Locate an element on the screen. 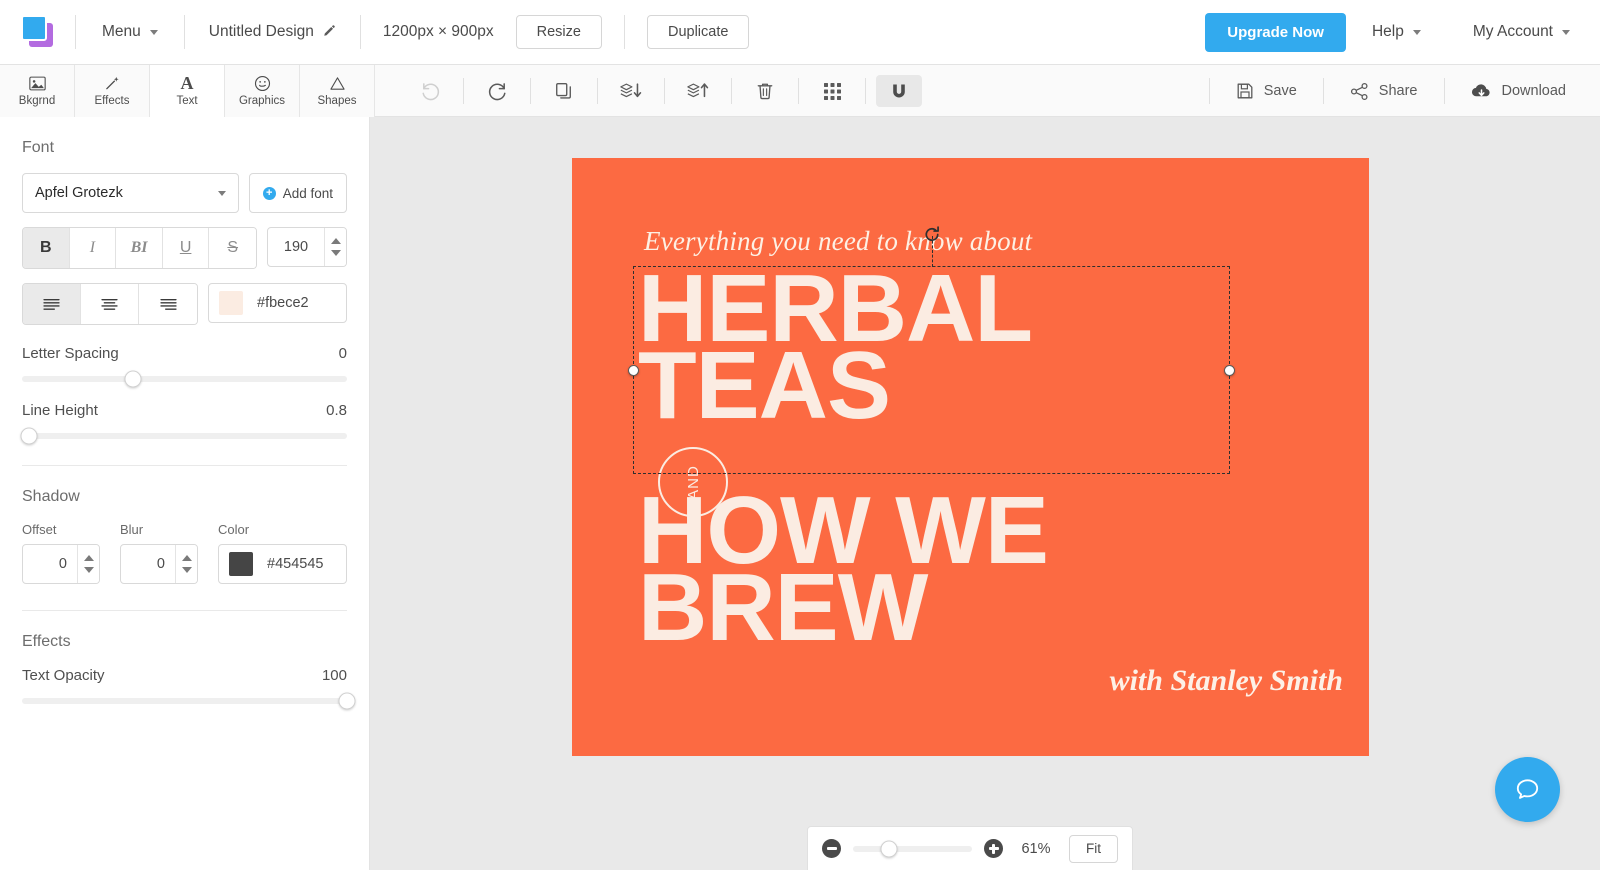 Image resolution: width=1600 pixels, height=870 pixels. delete-button is located at coordinates (765, 91).